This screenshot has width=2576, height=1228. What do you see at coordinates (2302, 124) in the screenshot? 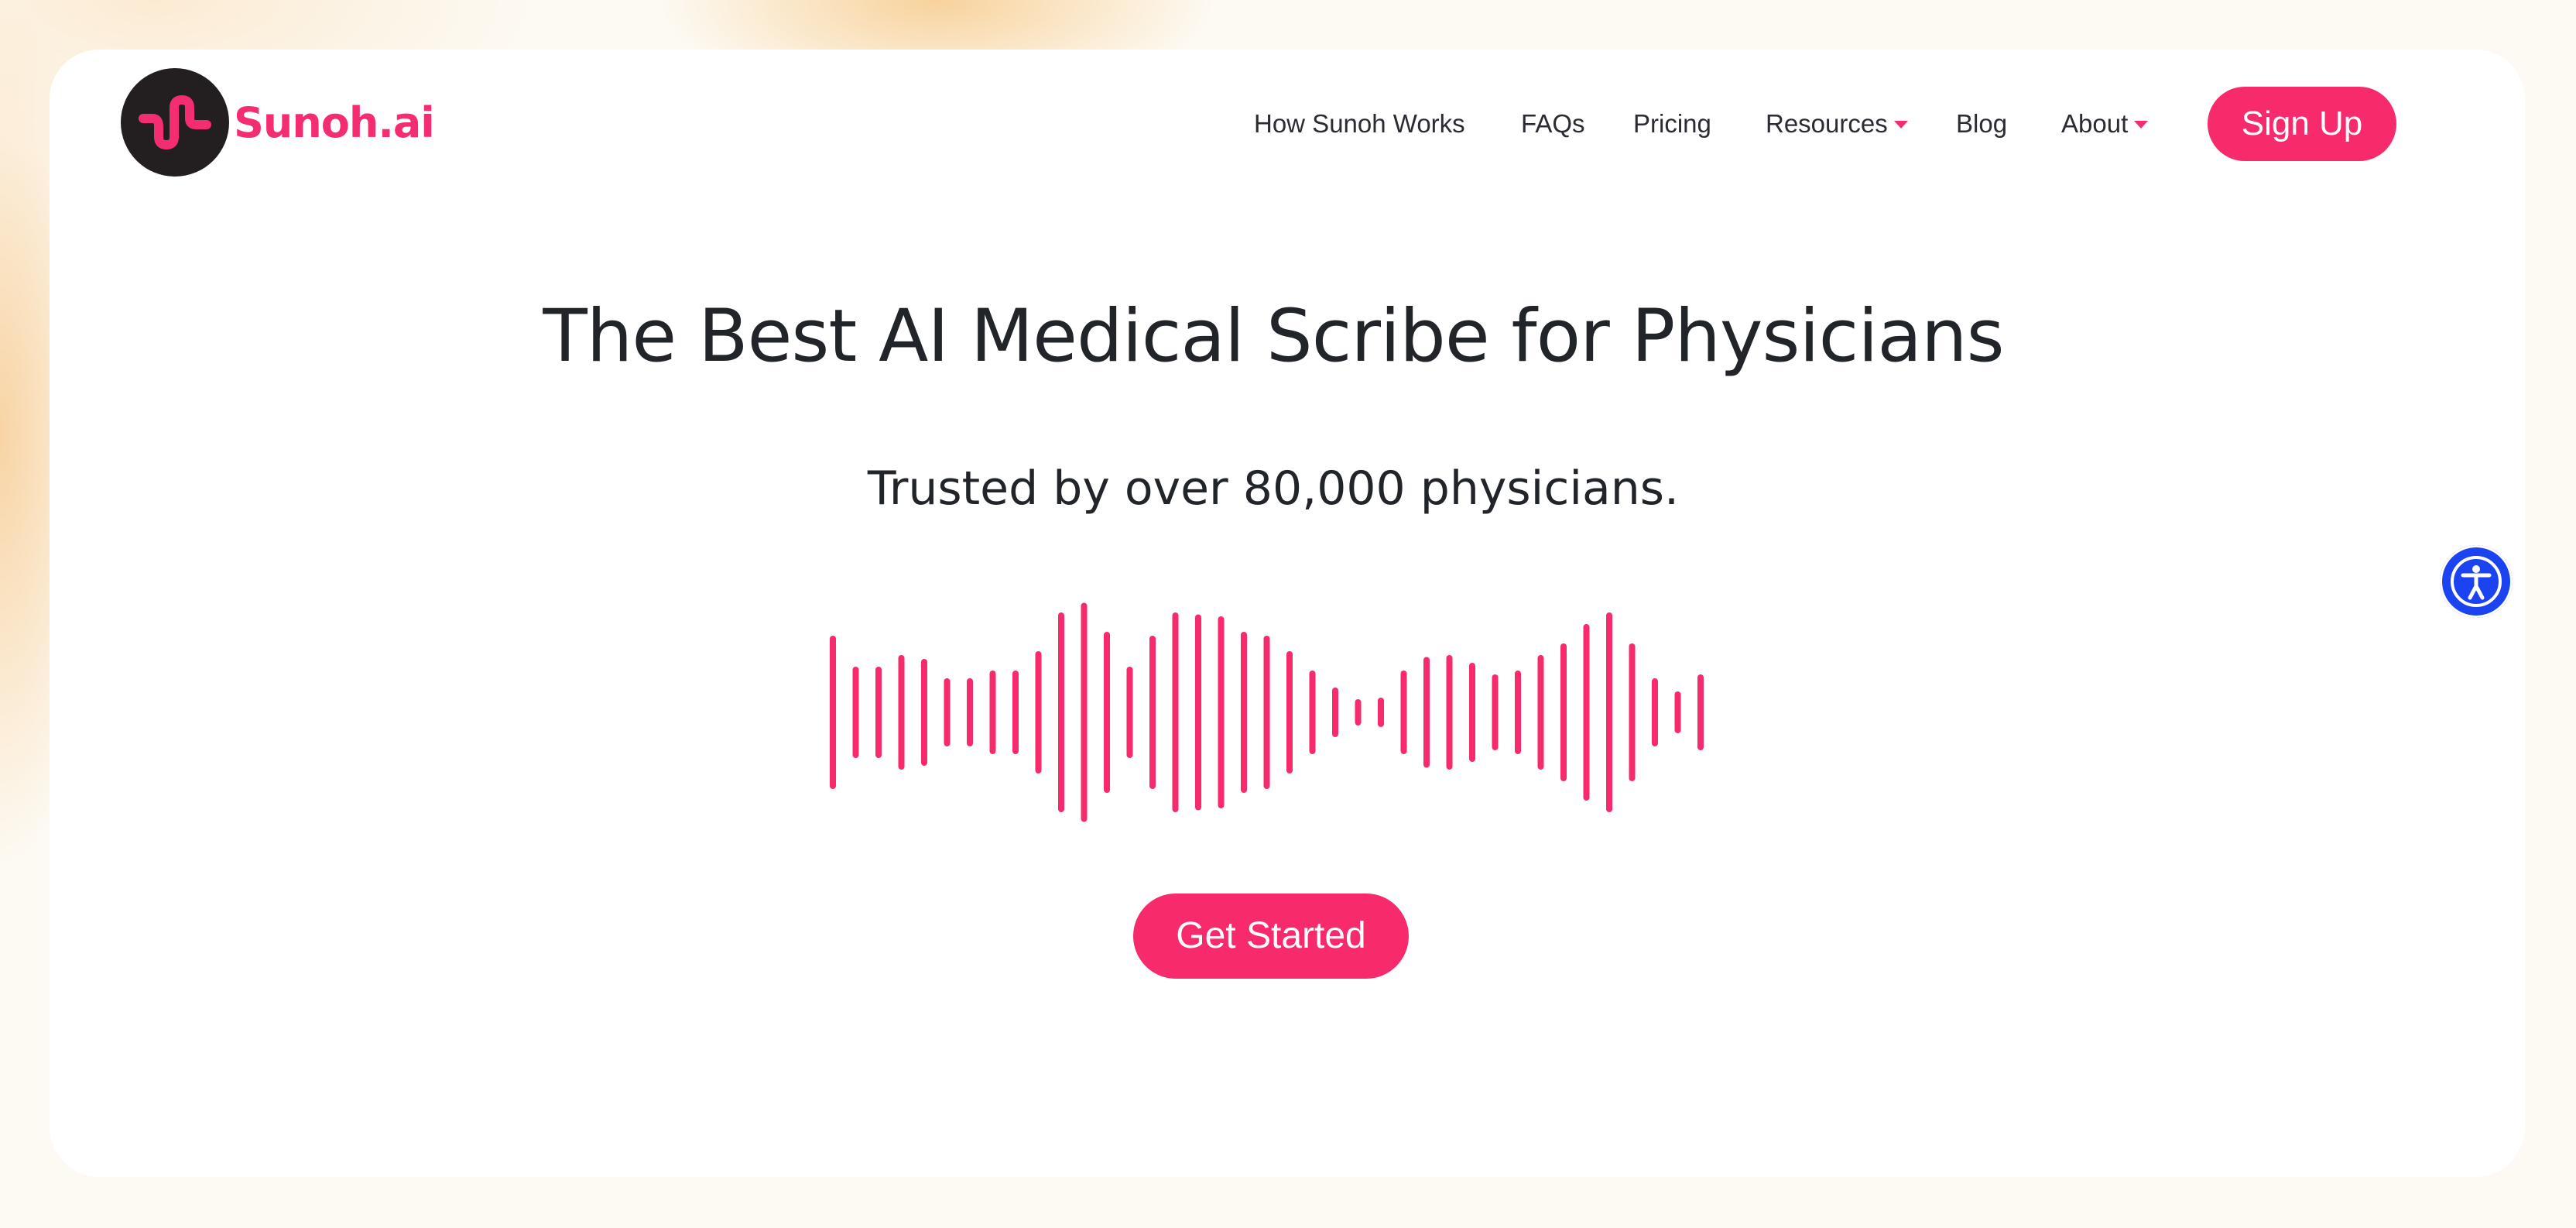
I see `sign-up-button: Sign Up` at bounding box center [2302, 124].